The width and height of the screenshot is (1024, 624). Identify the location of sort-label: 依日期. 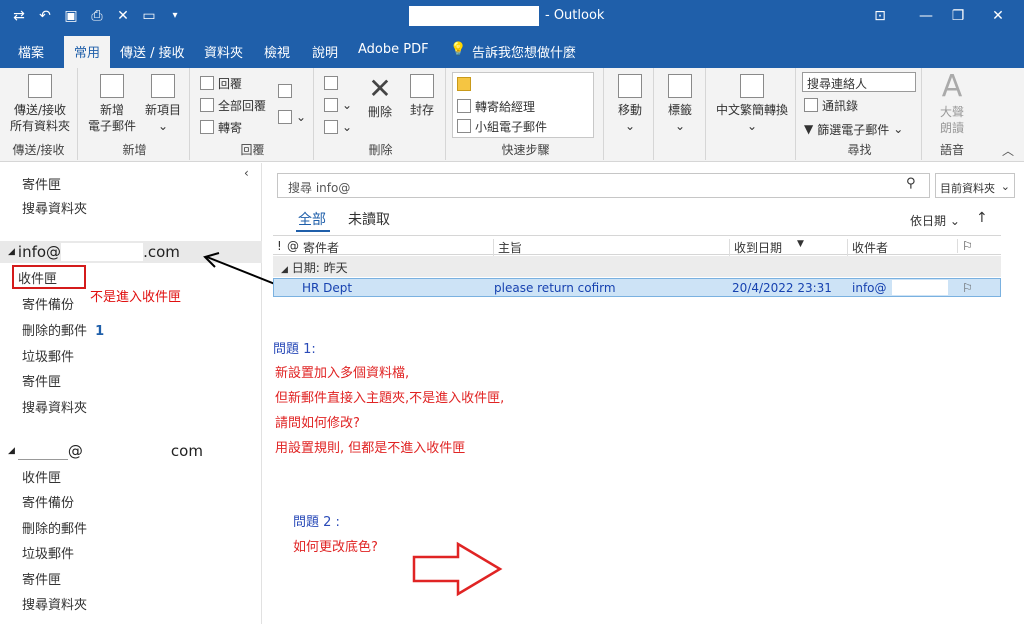
(928, 221).